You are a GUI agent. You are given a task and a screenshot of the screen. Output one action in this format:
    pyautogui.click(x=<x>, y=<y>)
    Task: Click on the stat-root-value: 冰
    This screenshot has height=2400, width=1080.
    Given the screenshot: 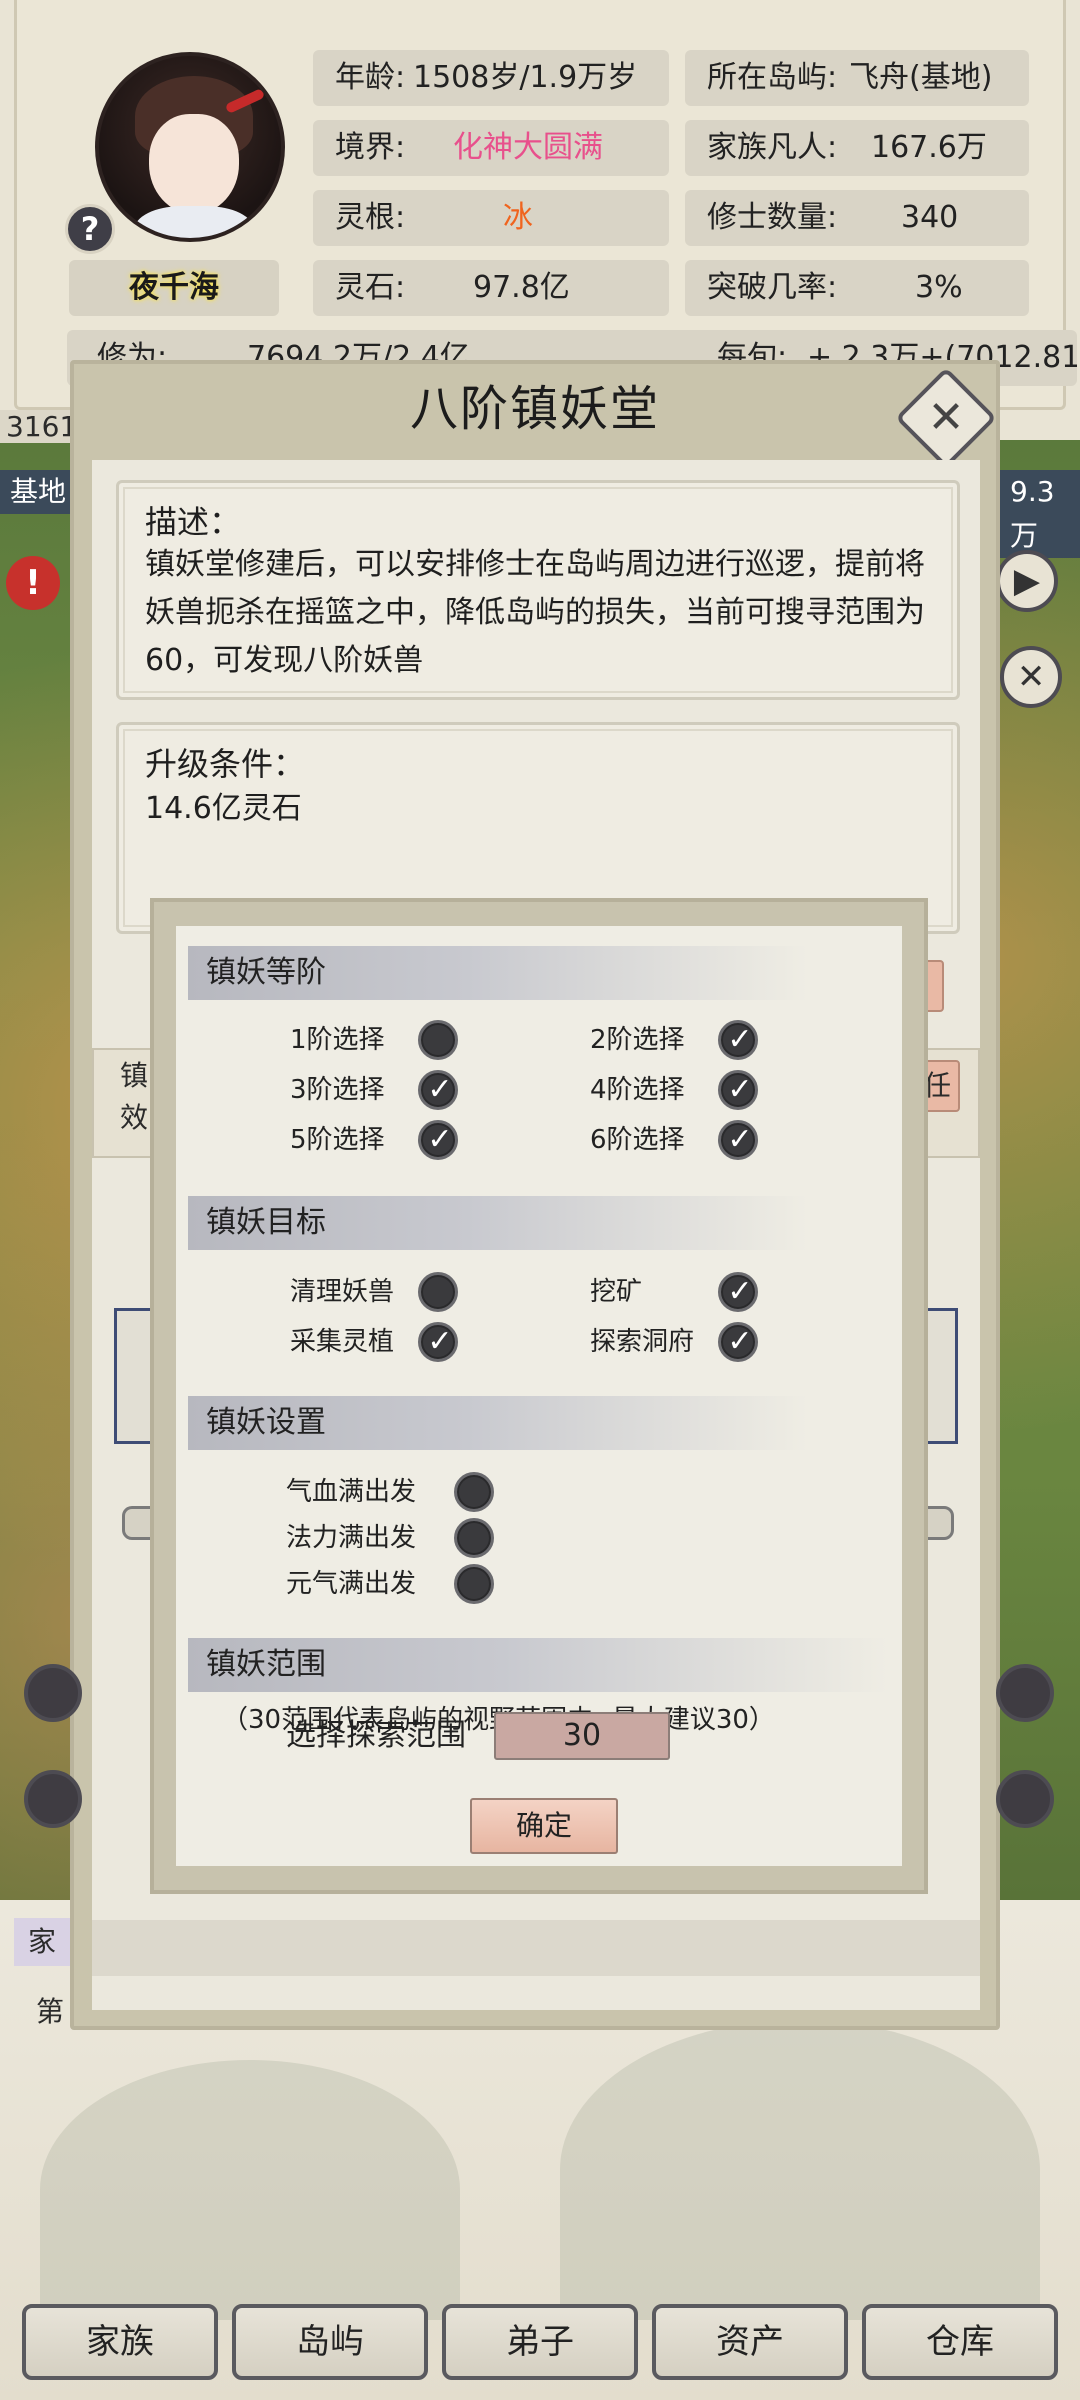 What is the action you would take?
    pyautogui.click(x=518, y=217)
    